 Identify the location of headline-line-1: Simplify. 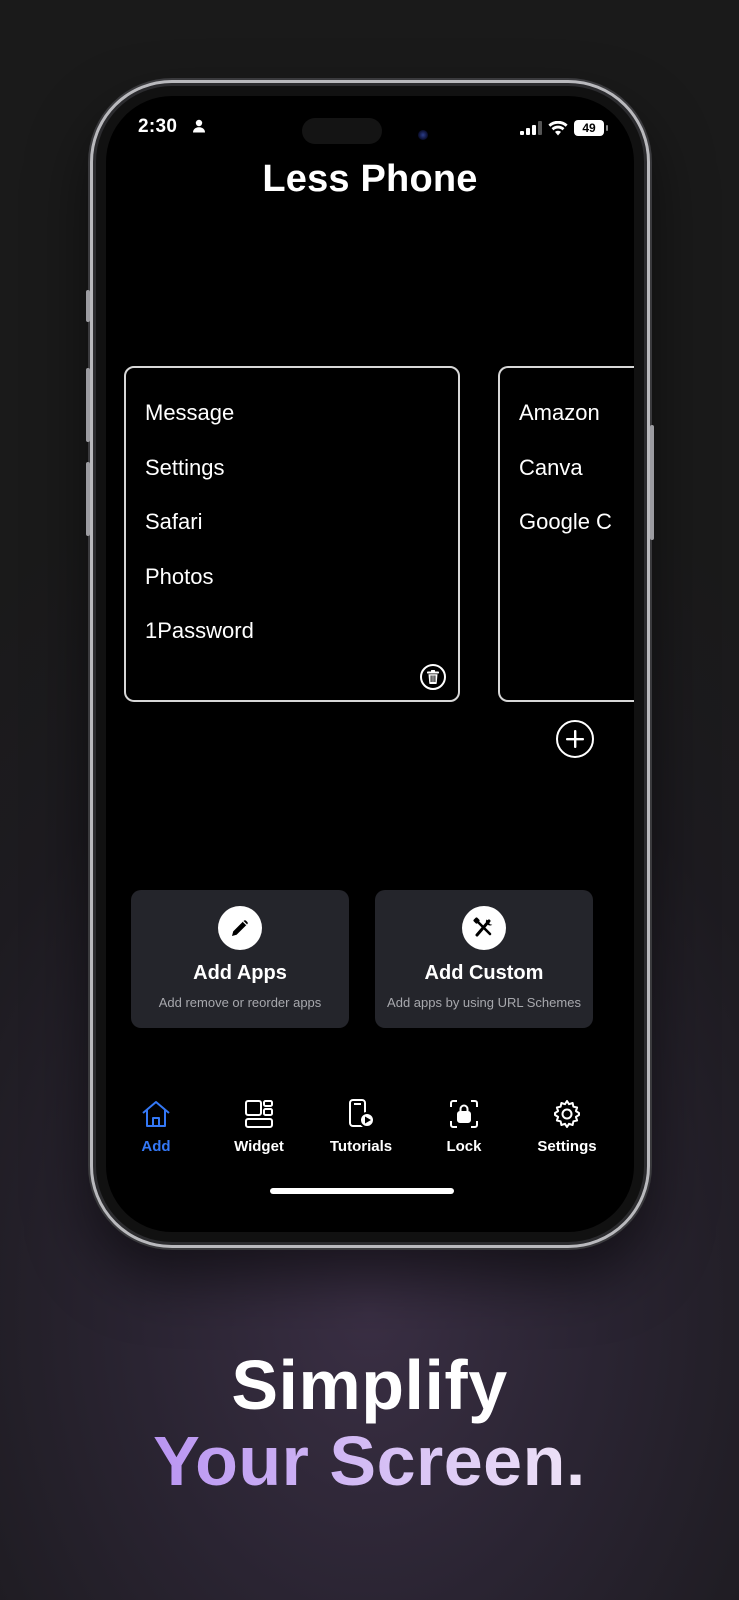
(369, 1385).